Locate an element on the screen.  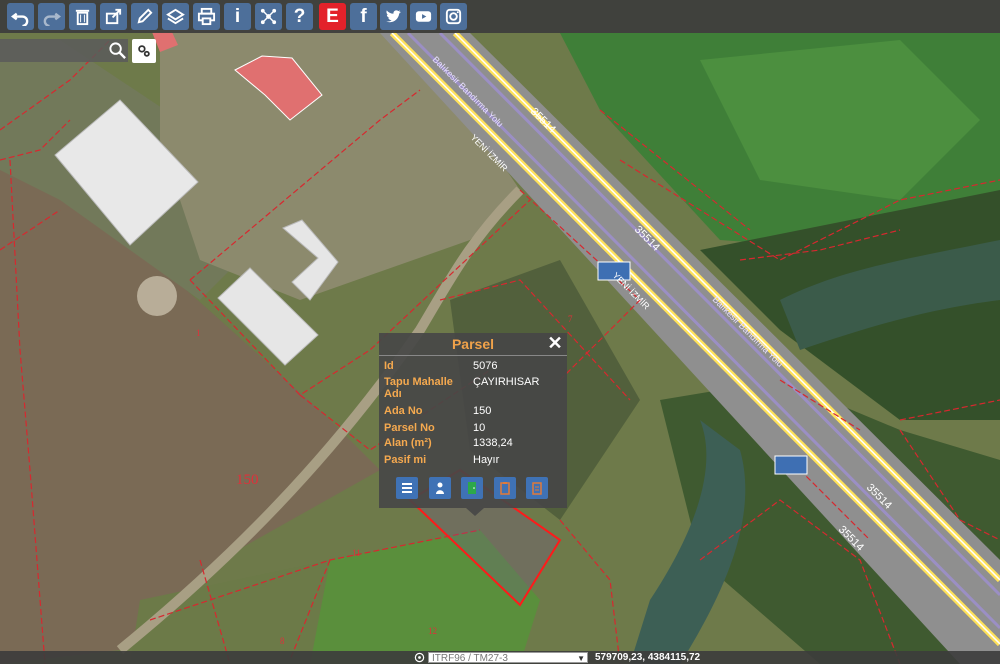
owner-button is located at coordinates (440, 488).